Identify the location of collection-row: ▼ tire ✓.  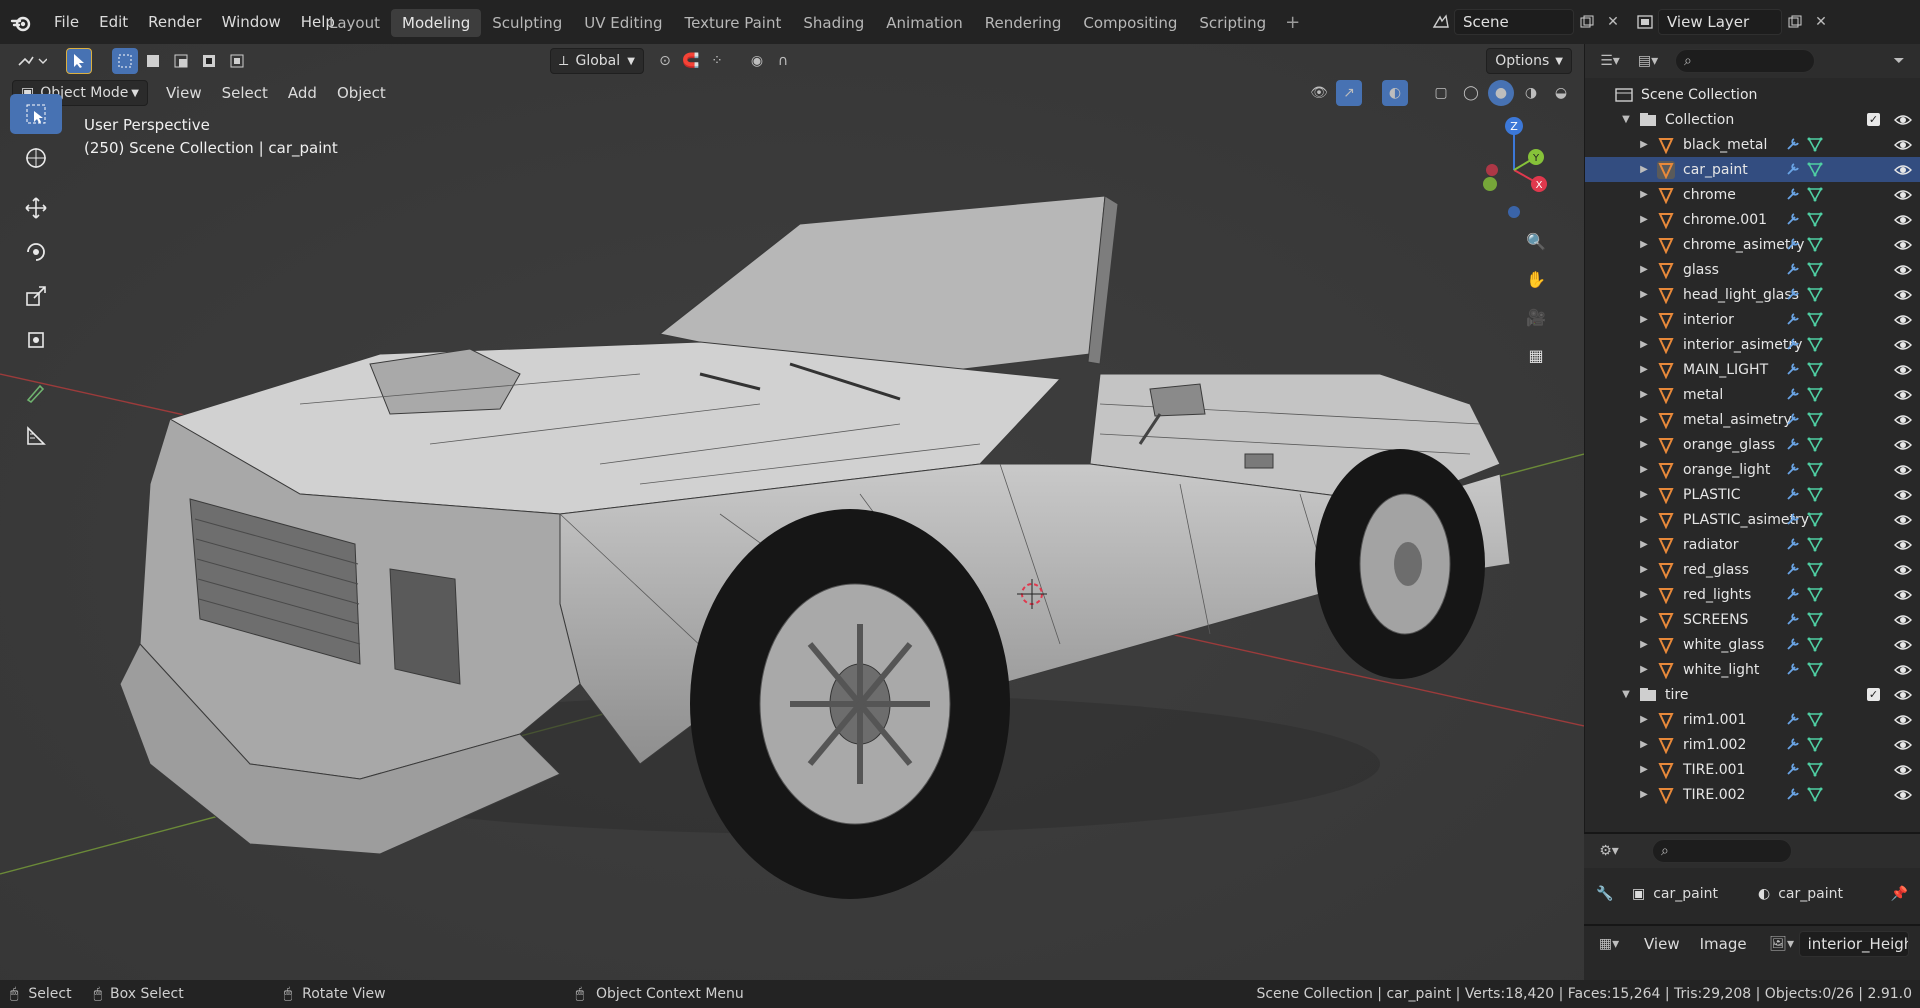
(1752, 694).